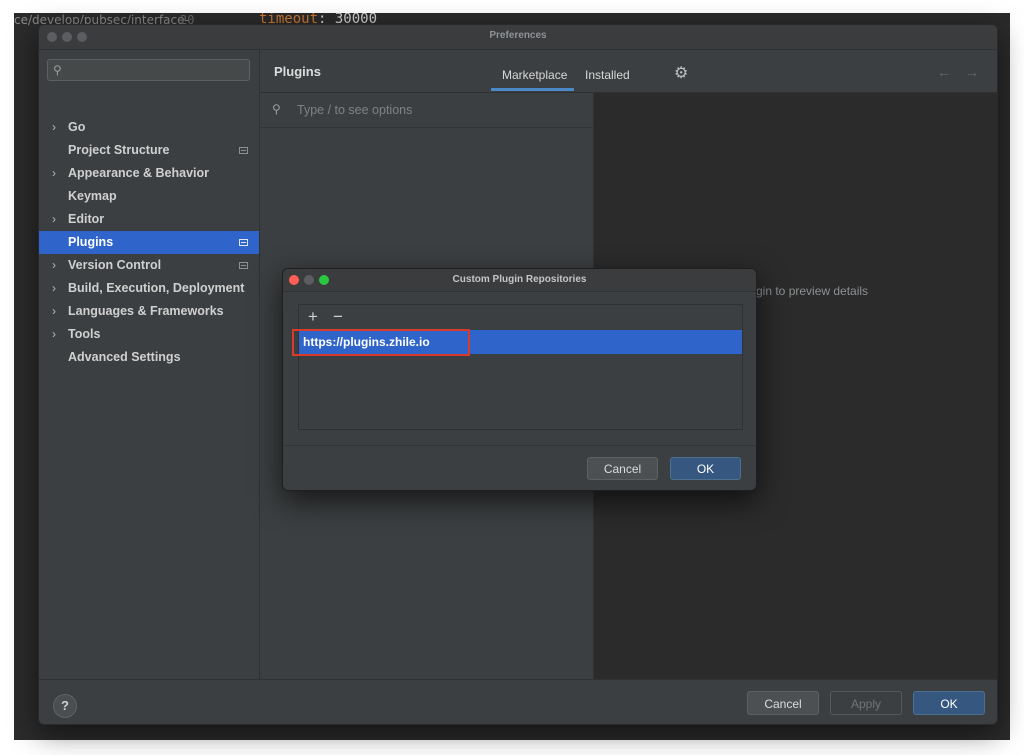 This screenshot has height=755, width=1024. I want to click on dialog-ok-button: OK, so click(705, 468).